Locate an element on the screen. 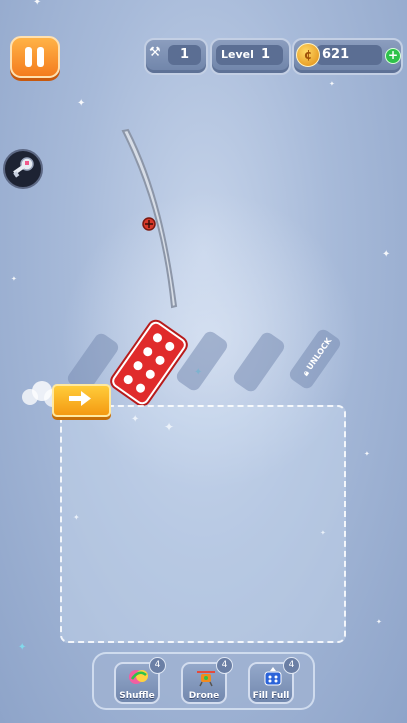  plus-icon: + is located at coordinates (393, 55).